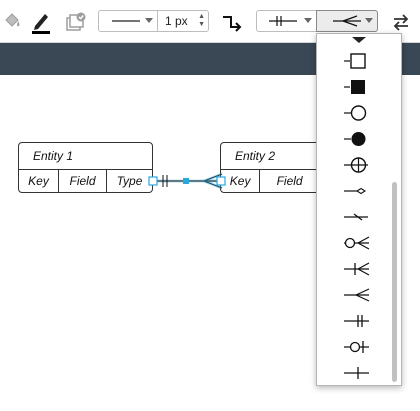  What do you see at coordinates (401, 22) in the screenshot?
I see `swap-arrows-icon` at bounding box center [401, 22].